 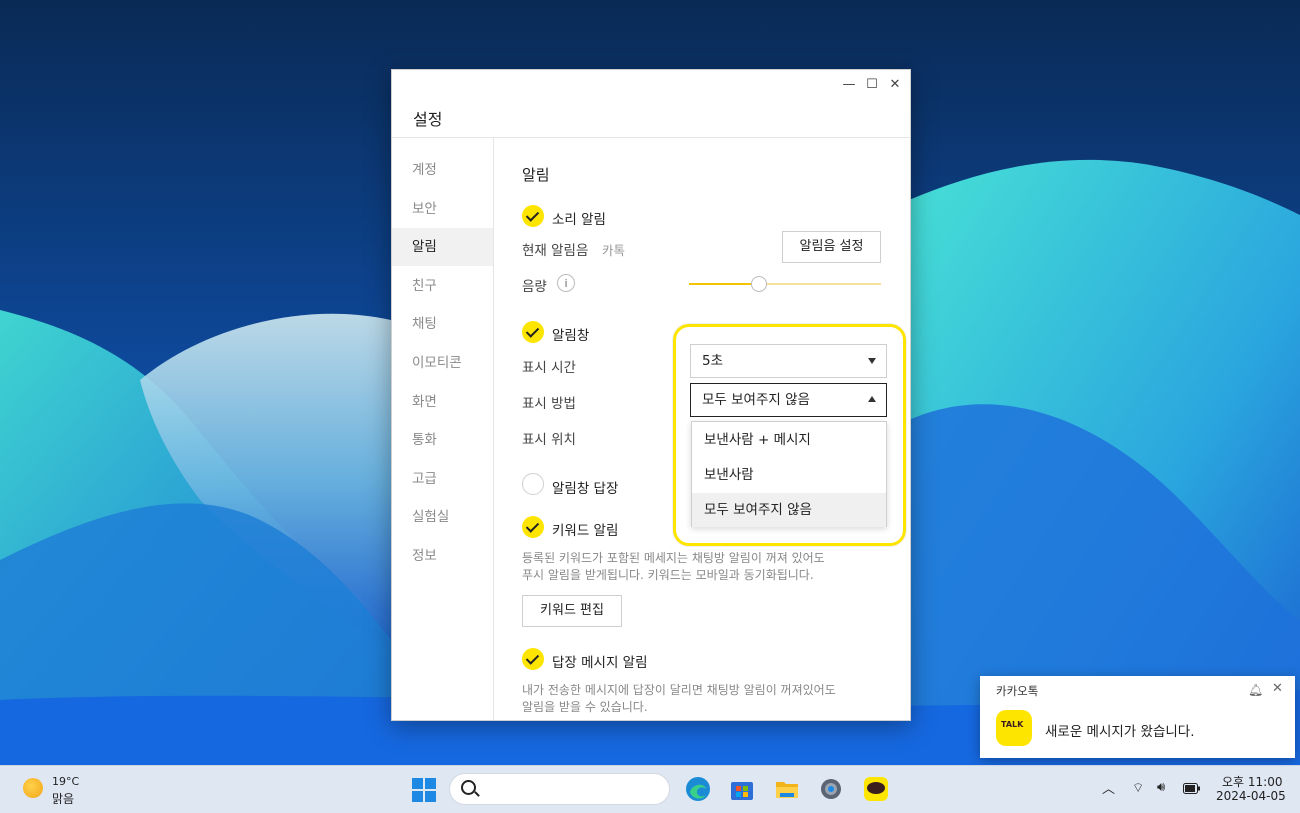 I want to click on chevron-up-icon: ︿, so click(x=1108, y=787).